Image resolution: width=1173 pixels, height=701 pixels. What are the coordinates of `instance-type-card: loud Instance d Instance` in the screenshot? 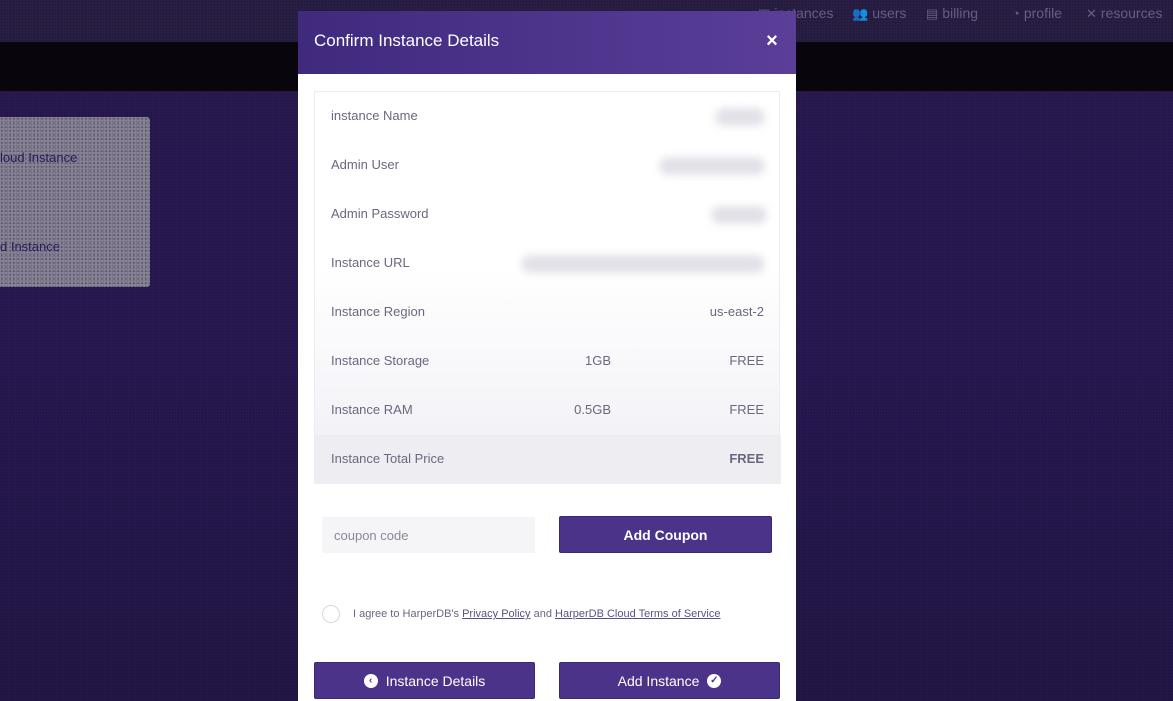 It's located at (75, 202).